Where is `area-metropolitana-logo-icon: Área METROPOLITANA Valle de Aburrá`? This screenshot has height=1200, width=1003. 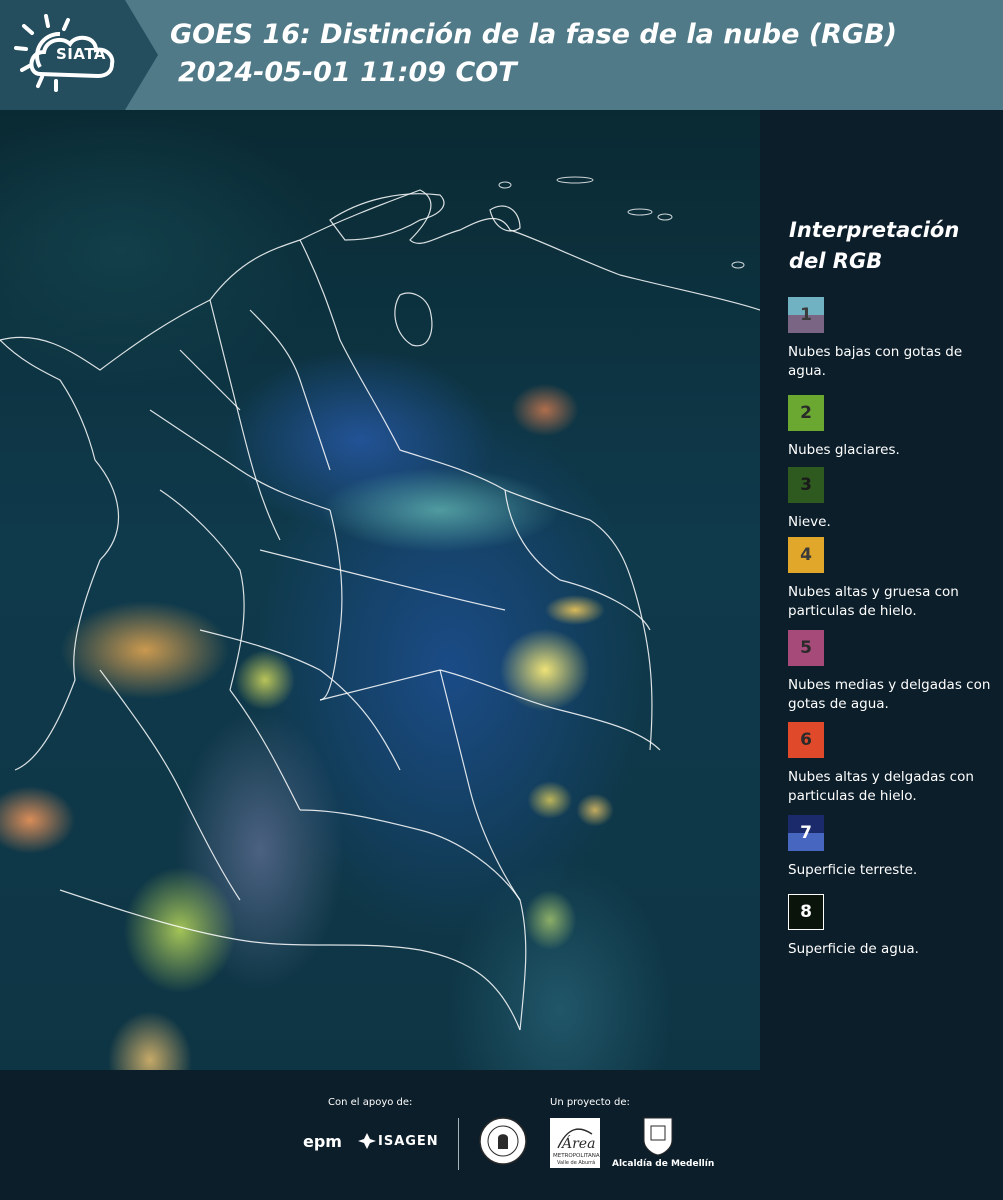 area-metropolitana-logo-icon: Área METROPOLITANA Valle de Aburrá is located at coordinates (575, 1143).